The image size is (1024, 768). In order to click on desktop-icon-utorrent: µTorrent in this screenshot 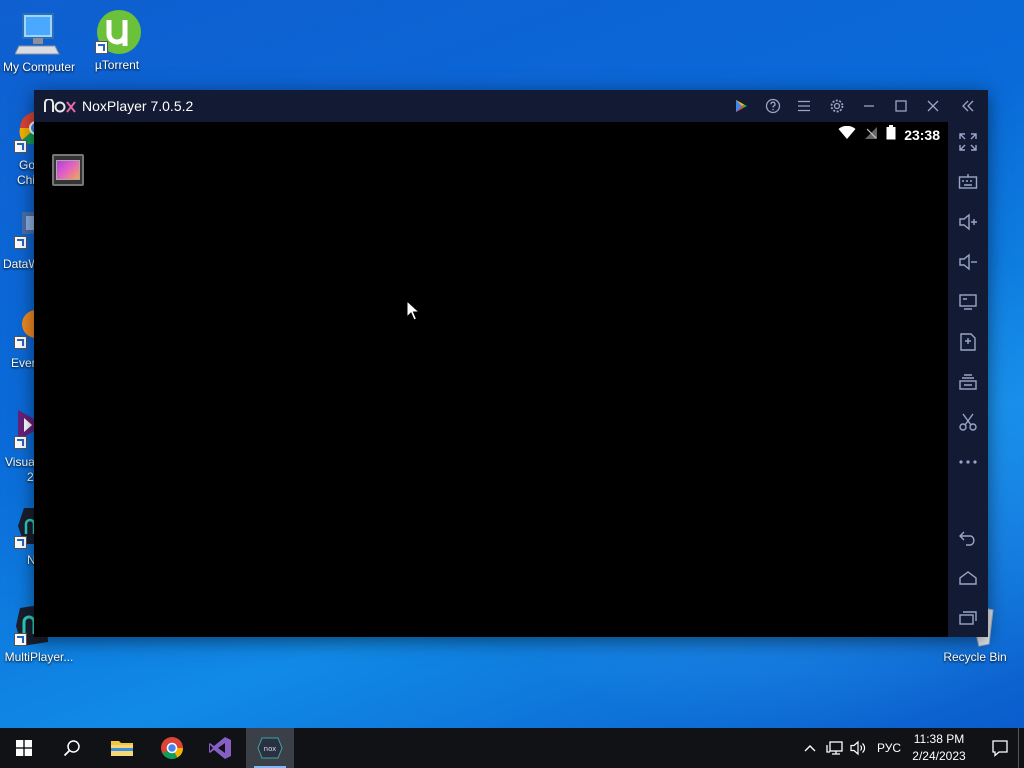, I will do `click(117, 40)`.